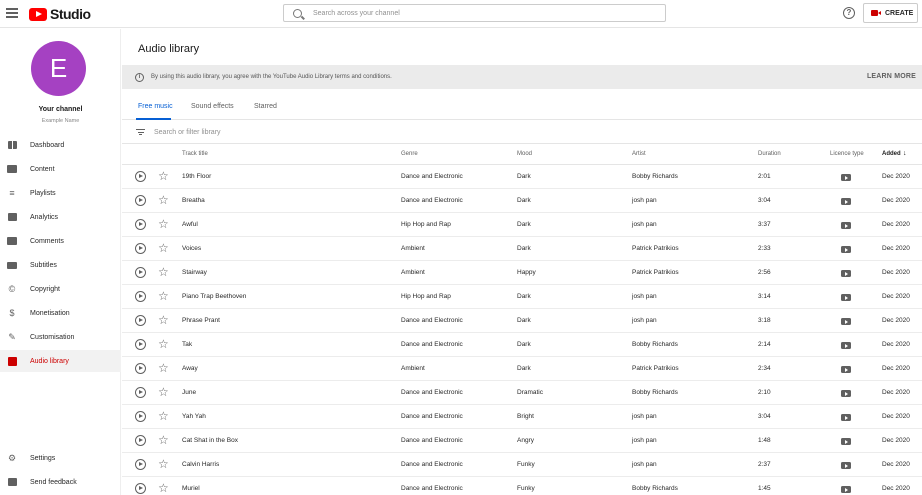  I want to click on learn-more-button: LEARN MORE, so click(891, 76).